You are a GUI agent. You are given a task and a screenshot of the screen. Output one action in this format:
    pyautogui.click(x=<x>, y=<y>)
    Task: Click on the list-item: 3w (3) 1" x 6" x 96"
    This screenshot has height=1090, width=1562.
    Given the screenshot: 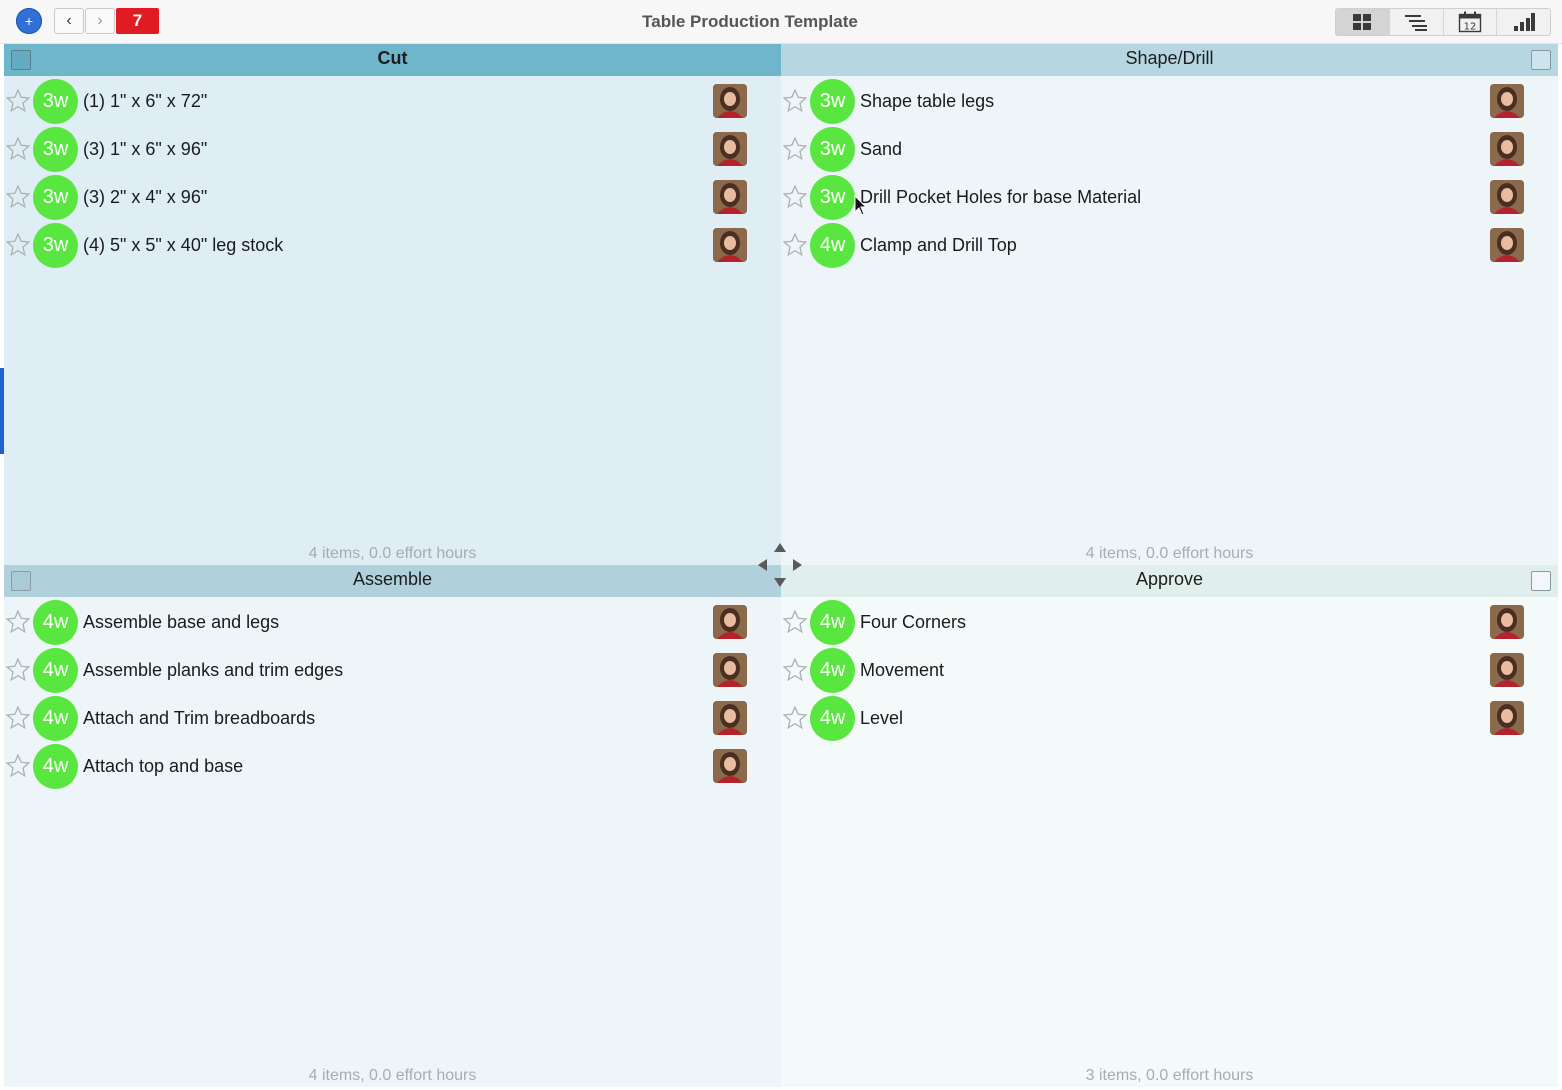 What is the action you would take?
    pyautogui.click(x=392, y=149)
    